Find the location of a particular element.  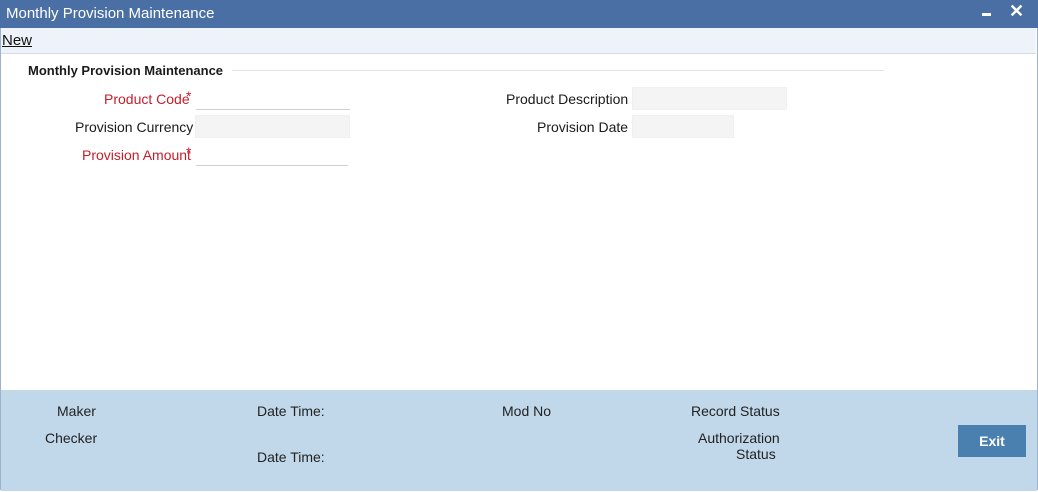

provision-date-label: Provision Date is located at coordinates (583, 127).